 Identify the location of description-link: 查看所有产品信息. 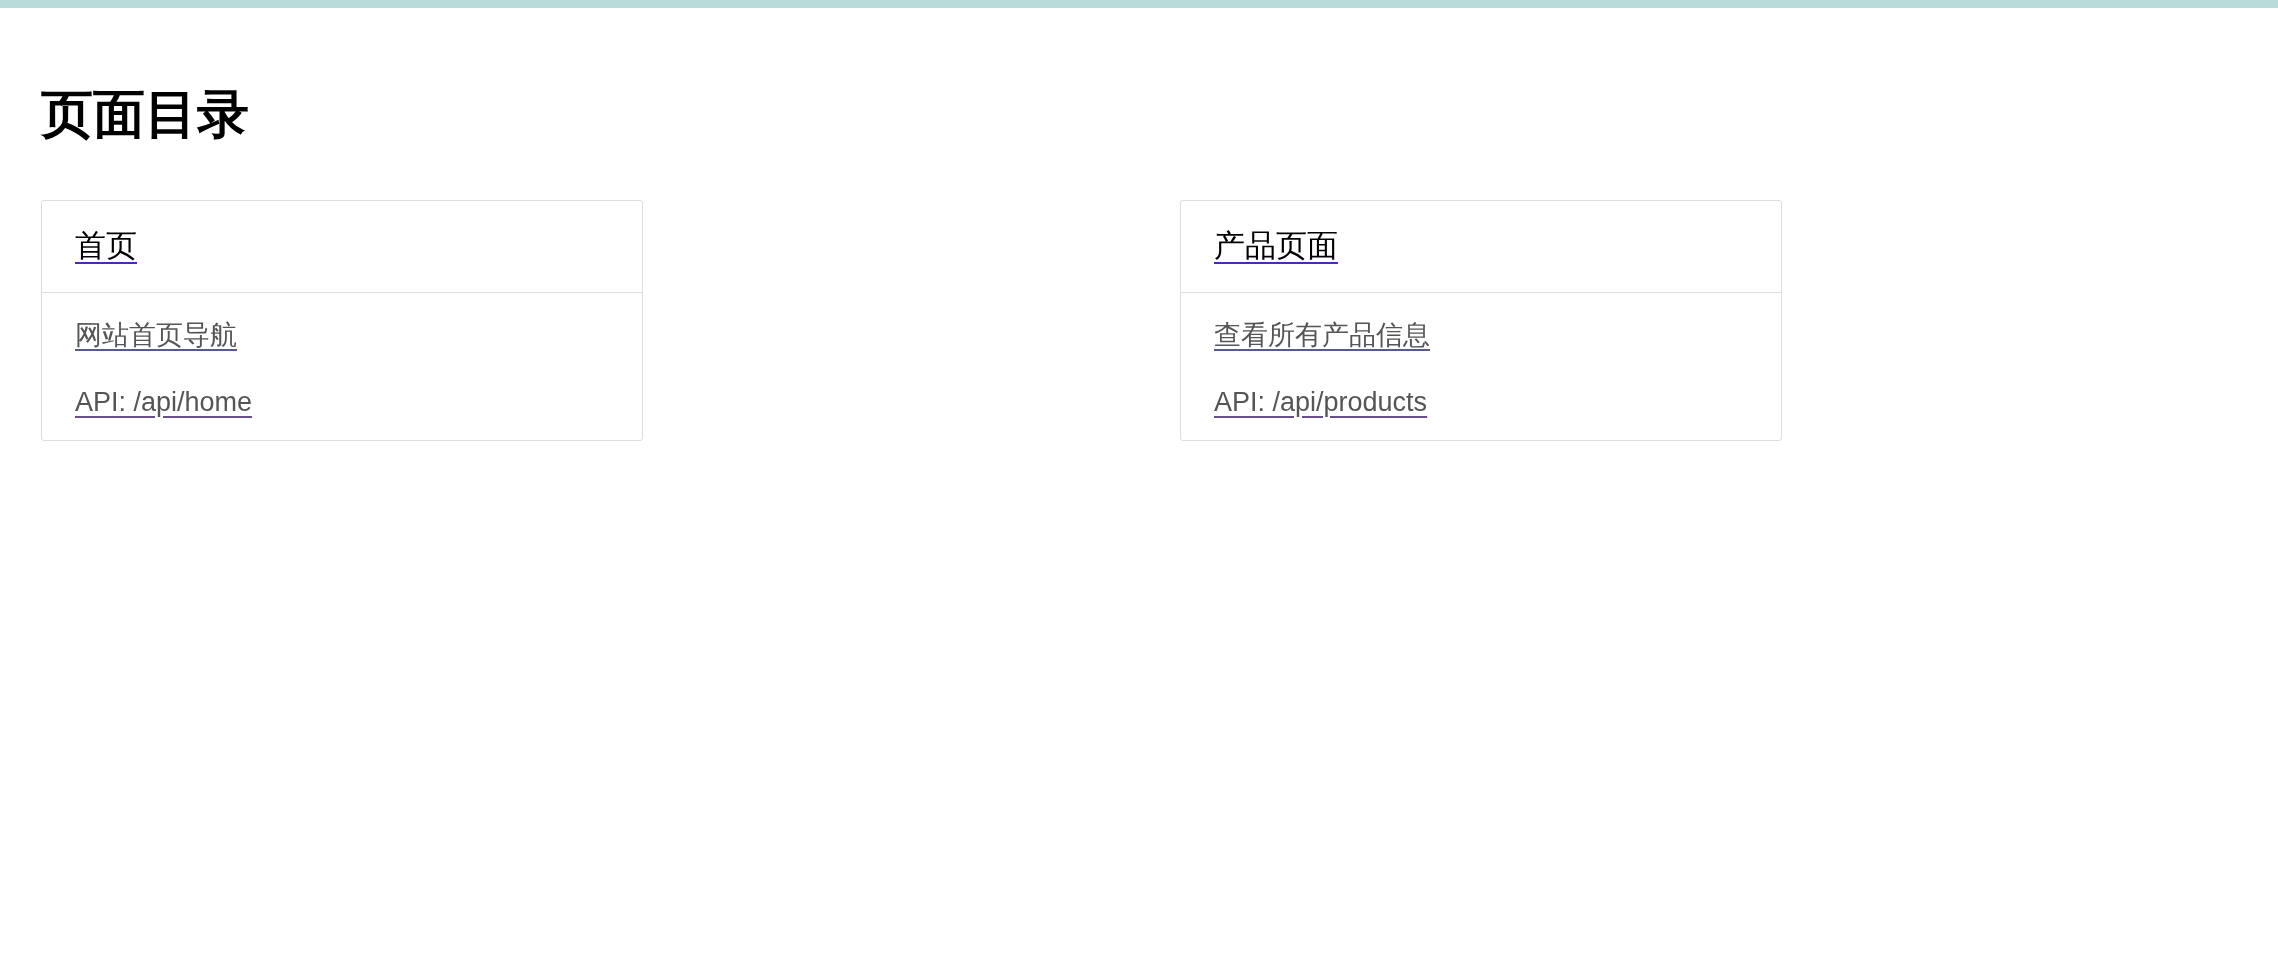
(1322, 335).